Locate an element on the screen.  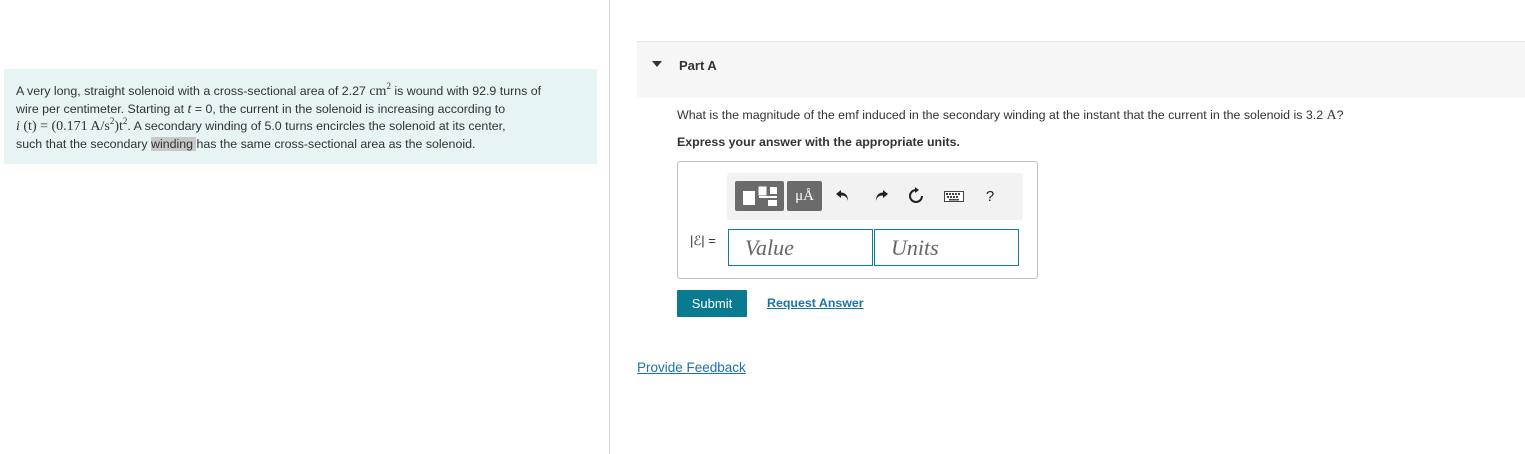
undo-button is located at coordinates (843, 196).